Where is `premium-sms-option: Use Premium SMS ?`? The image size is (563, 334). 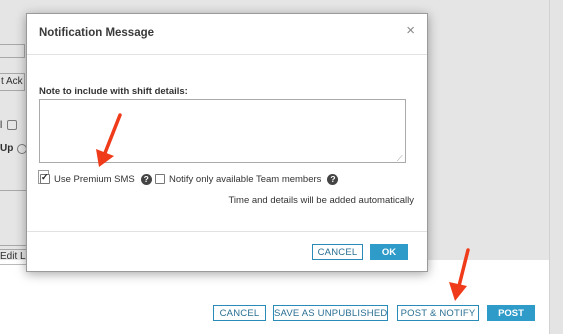 premium-sms-option: Use Premium SMS ? is located at coordinates (96, 179).